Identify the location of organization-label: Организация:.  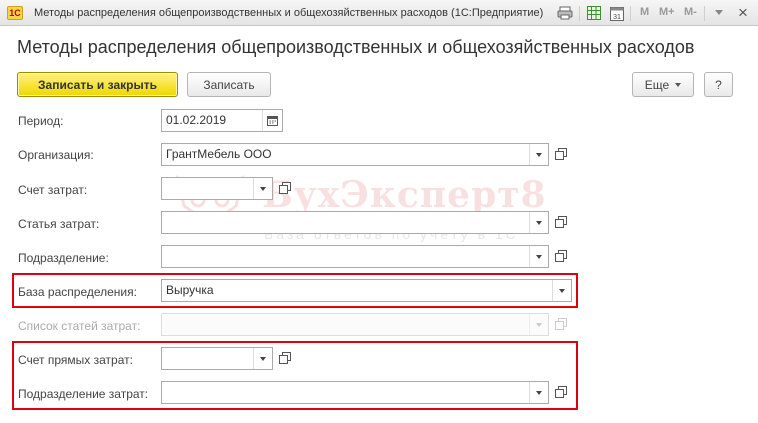
(56, 155).